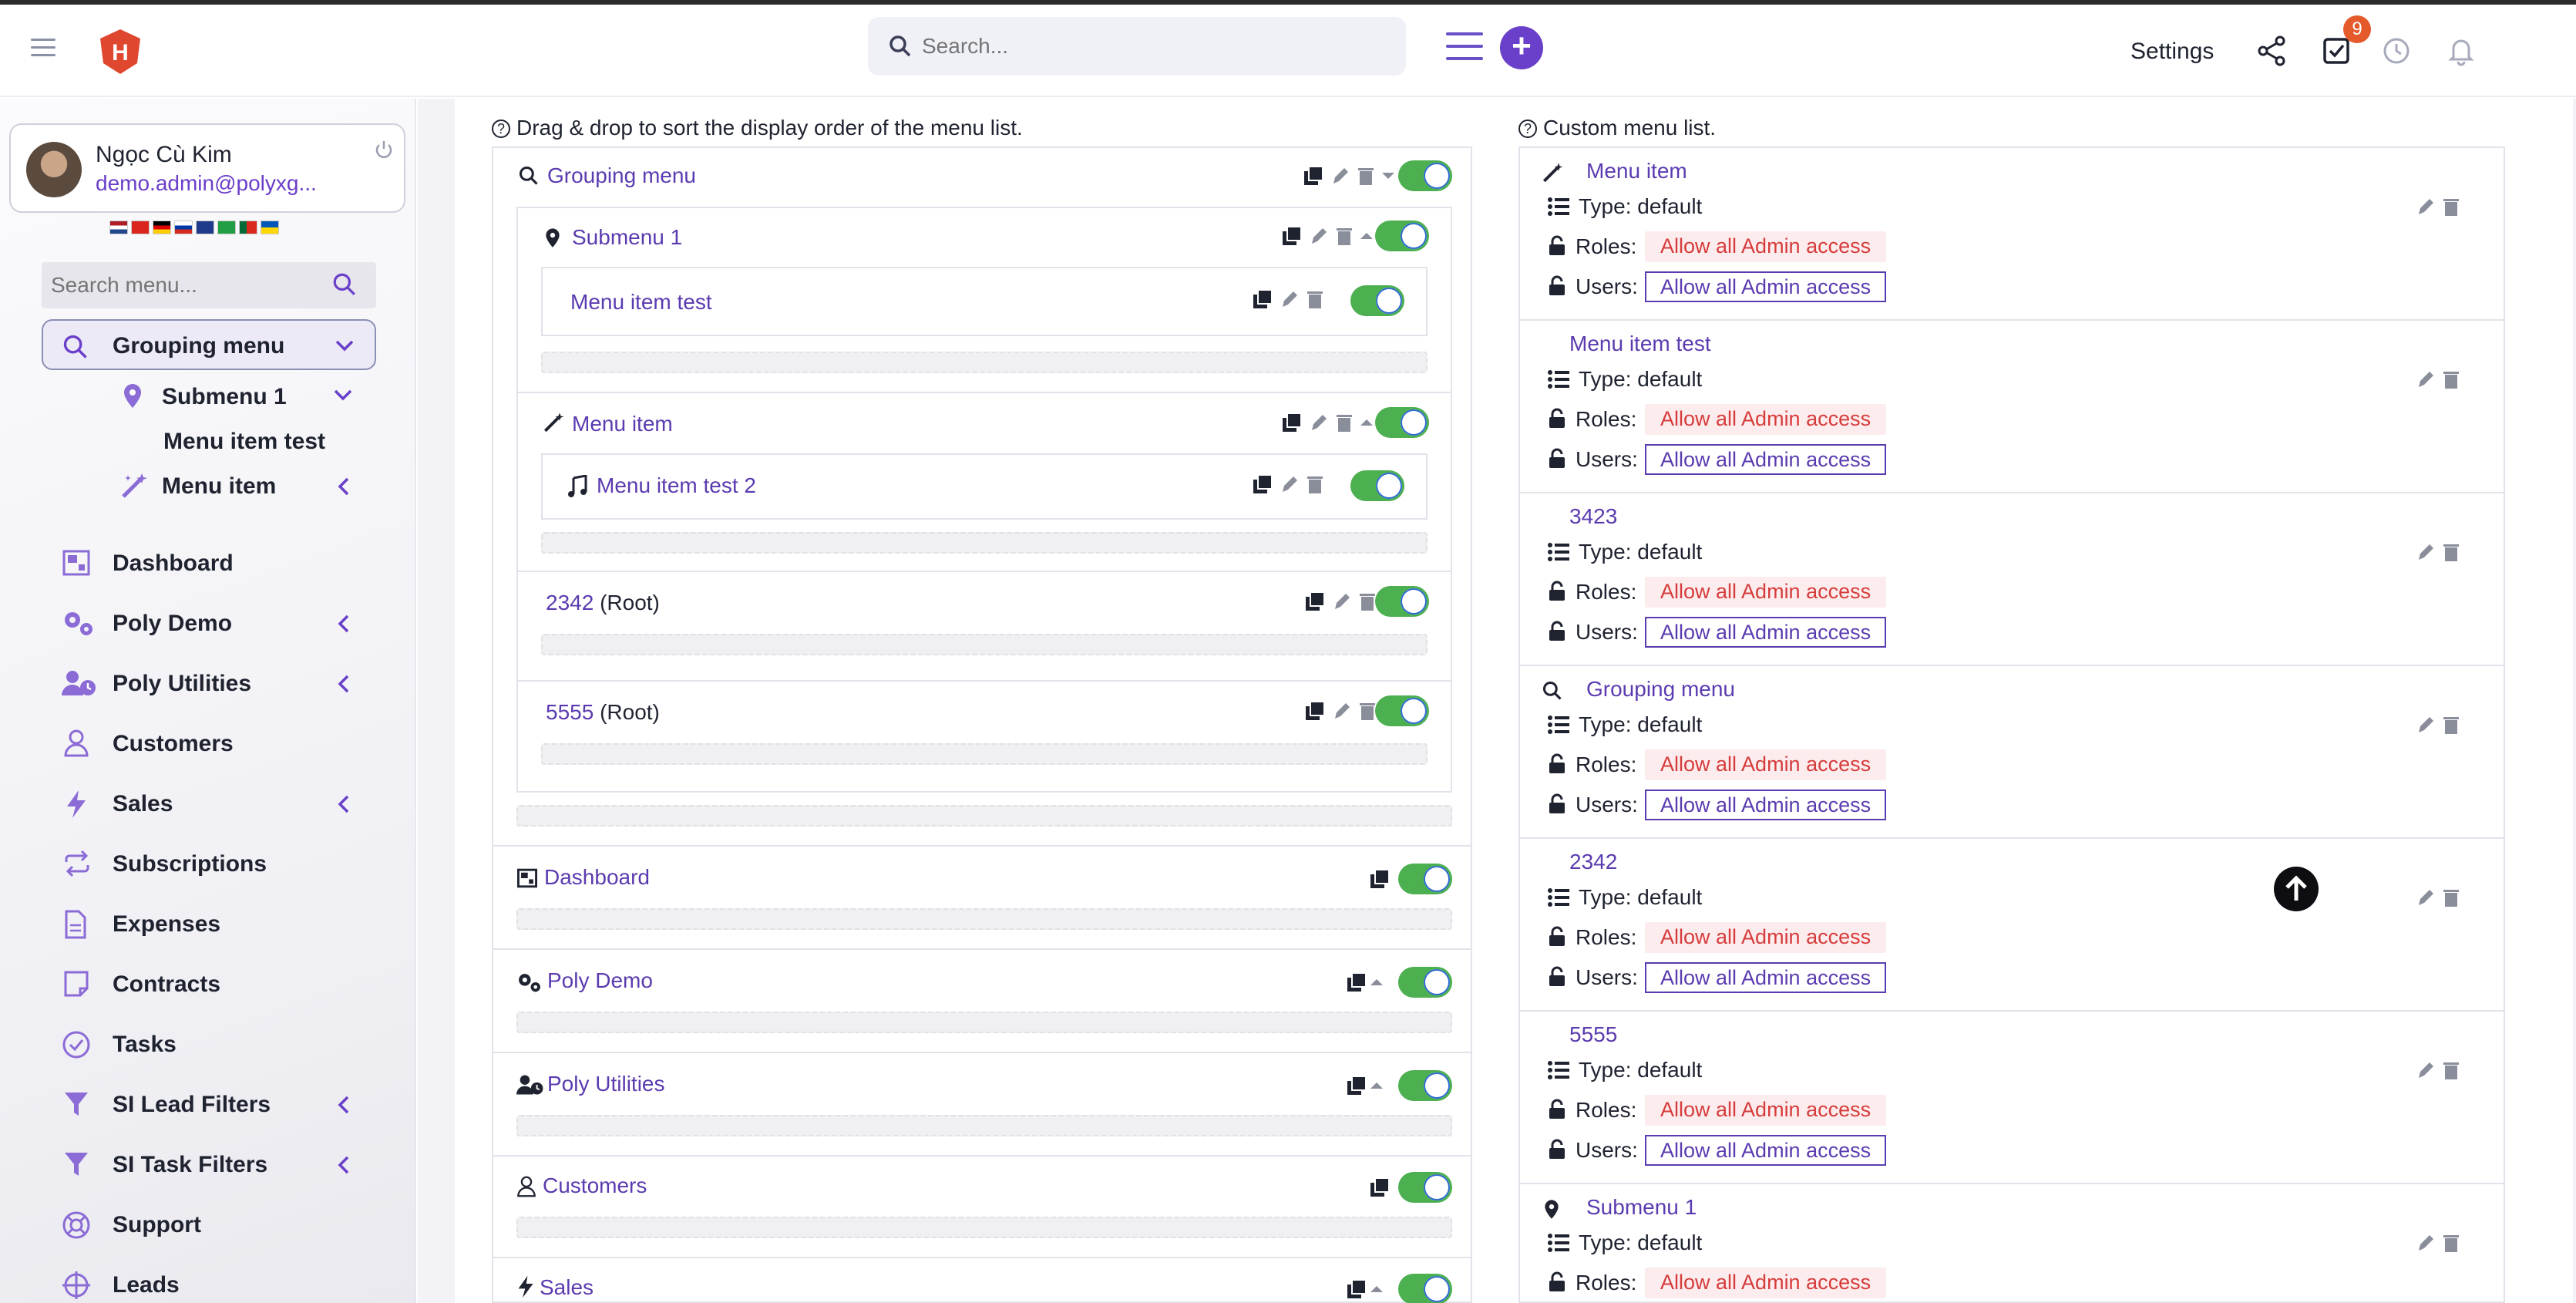 This screenshot has width=2576, height=1303. I want to click on card-title: 3423, so click(1593, 516).